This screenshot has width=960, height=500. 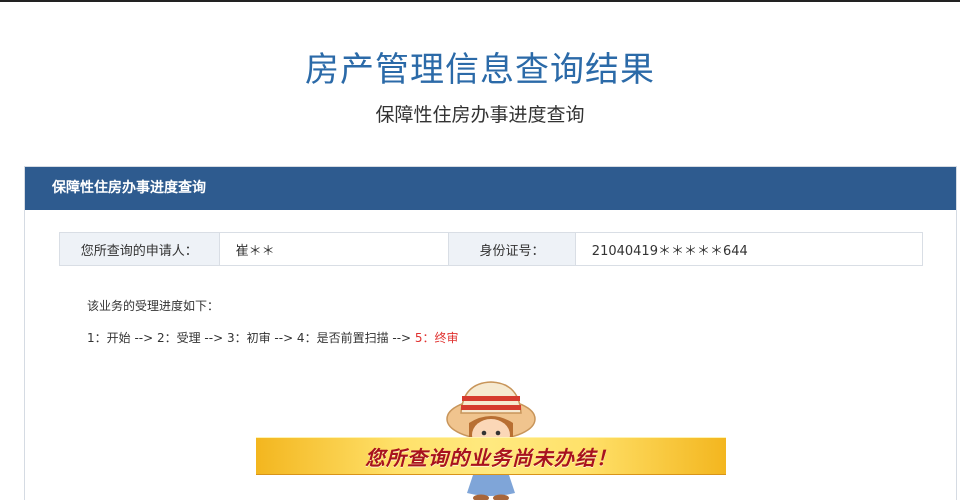 I want to click on page-subtitle: 保障性住房办事进度查询, so click(x=480, y=115).